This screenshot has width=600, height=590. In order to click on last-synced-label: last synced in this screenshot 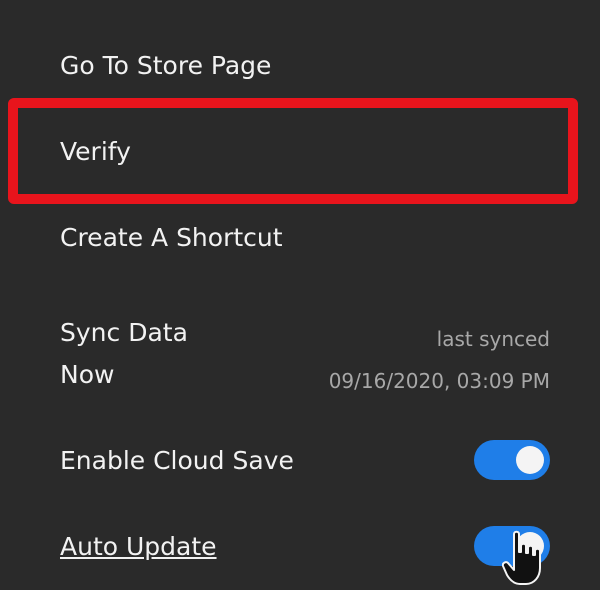, I will do `click(493, 339)`.